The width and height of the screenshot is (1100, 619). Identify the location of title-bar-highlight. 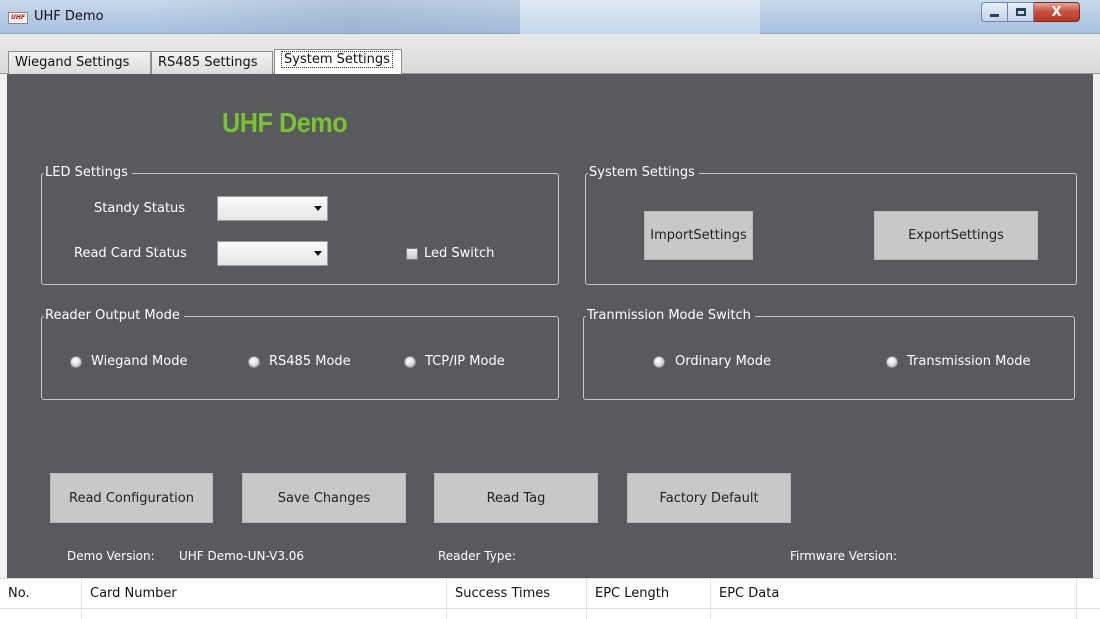
(640, 17).